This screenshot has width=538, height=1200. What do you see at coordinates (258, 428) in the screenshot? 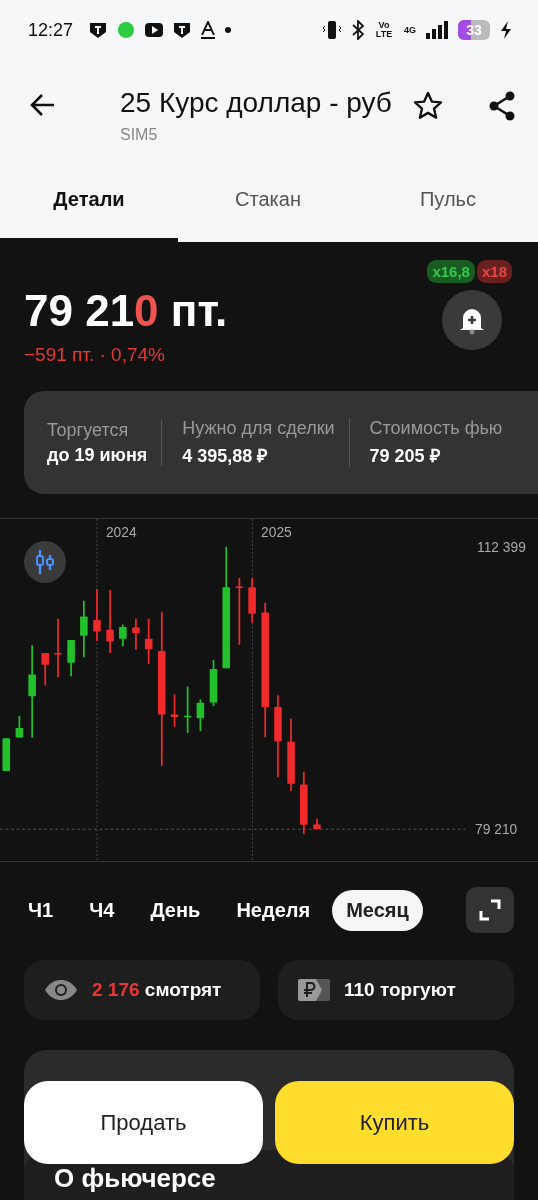
I see `info-label: Нужно для сделки` at bounding box center [258, 428].